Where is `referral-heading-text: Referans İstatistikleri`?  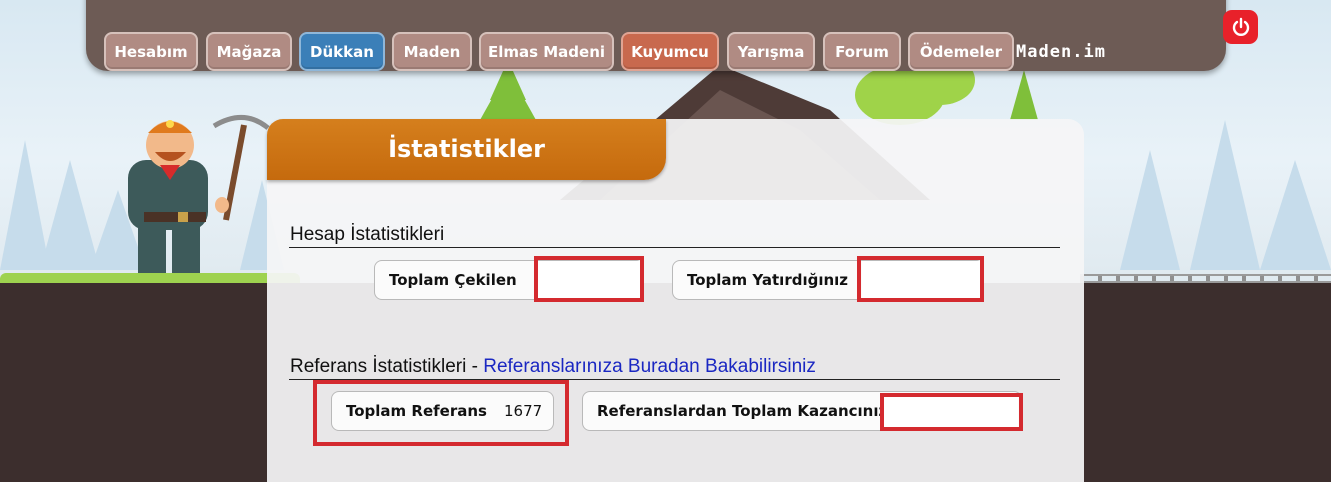
referral-heading-text: Referans İstatistikleri is located at coordinates (378, 366).